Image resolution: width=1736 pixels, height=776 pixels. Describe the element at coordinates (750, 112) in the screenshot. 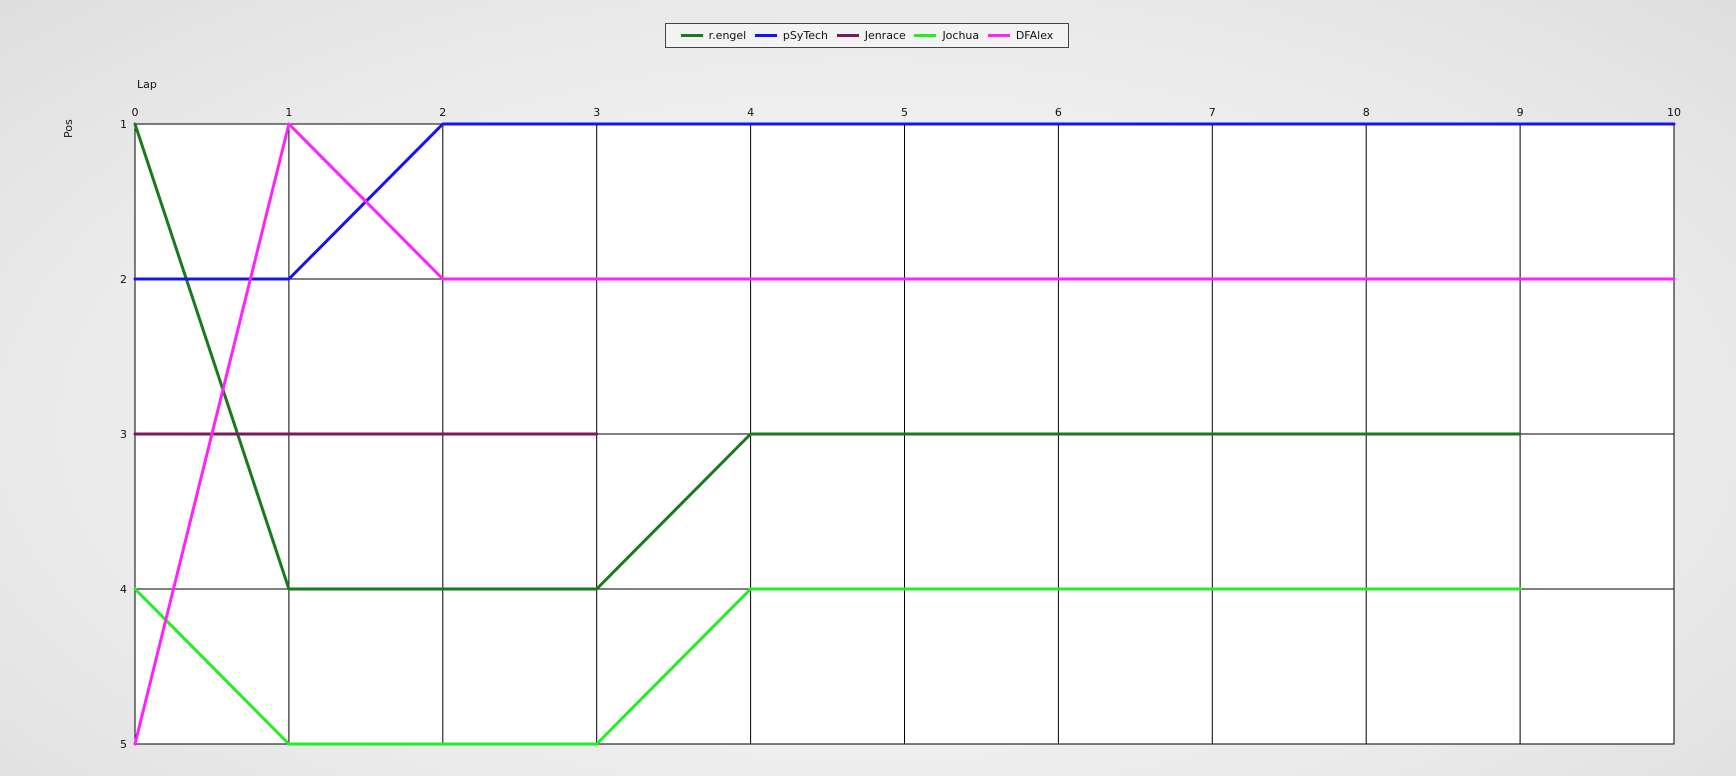

I see `x-tick-label: 4` at that location.